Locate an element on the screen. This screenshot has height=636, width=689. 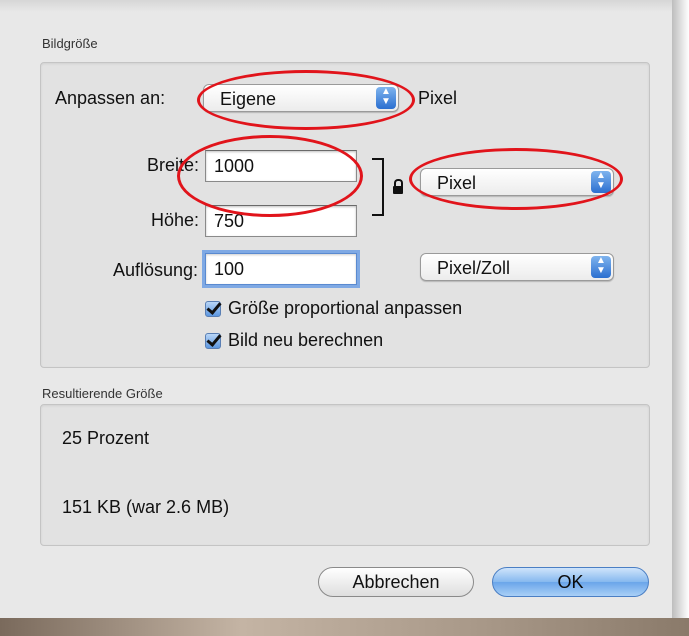
background-desktop-strip is located at coordinates (344, 627).